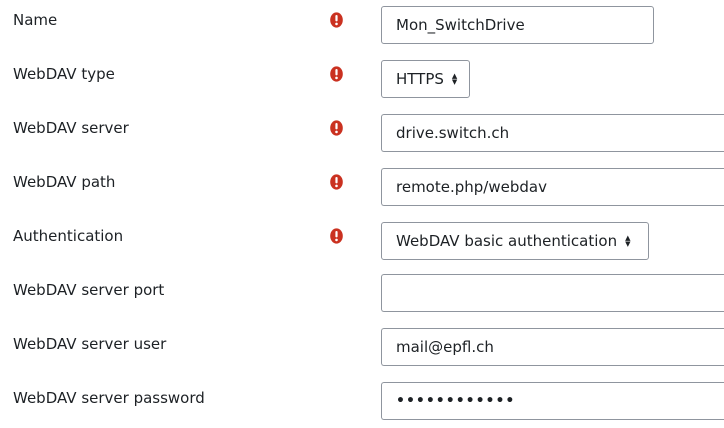 This screenshot has height=428, width=724. I want to click on name-label: Name, so click(35, 20).